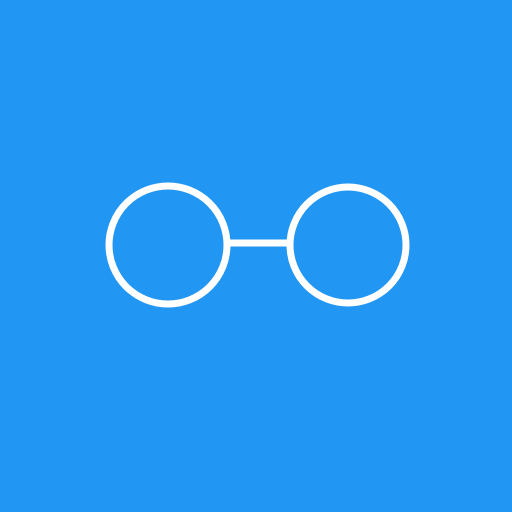 Image resolution: width=512 pixels, height=512 pixels. What do you see at coordinates (257, 245) in the screenshot?
I see `glasses-icon` at bounding box center [257, 245].